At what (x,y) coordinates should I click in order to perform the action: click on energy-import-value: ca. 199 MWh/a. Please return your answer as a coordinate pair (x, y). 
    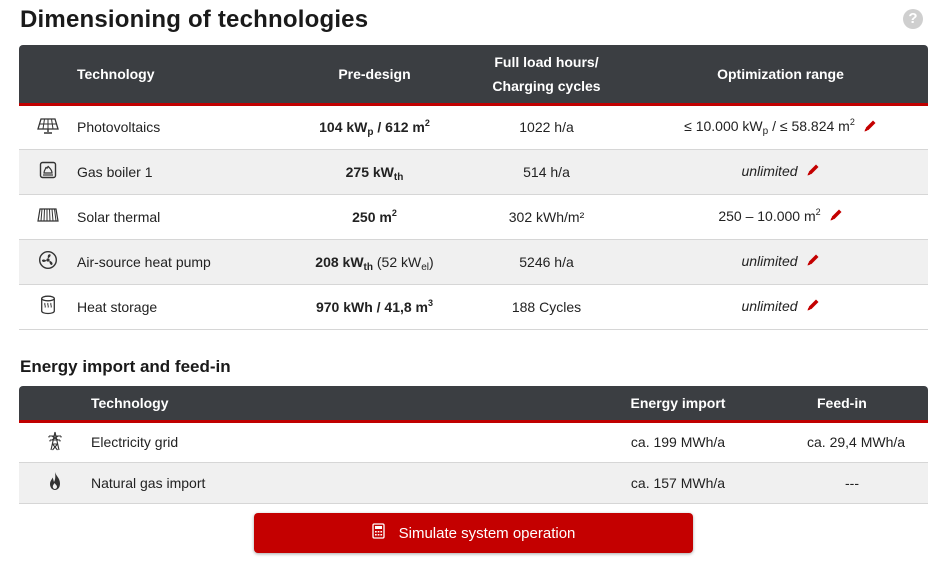
    Looking at the image, I should click on (598, 442).